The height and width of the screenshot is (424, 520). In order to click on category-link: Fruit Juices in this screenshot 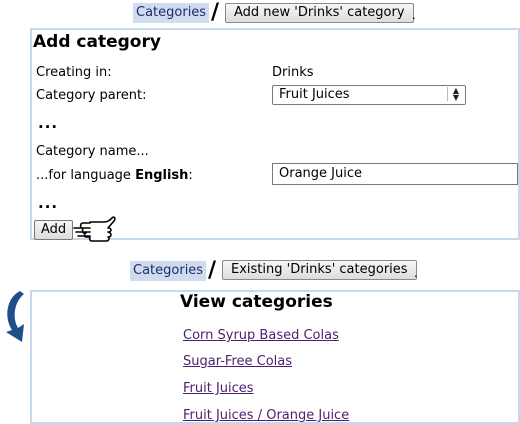, I will do `click(218, 388)`.